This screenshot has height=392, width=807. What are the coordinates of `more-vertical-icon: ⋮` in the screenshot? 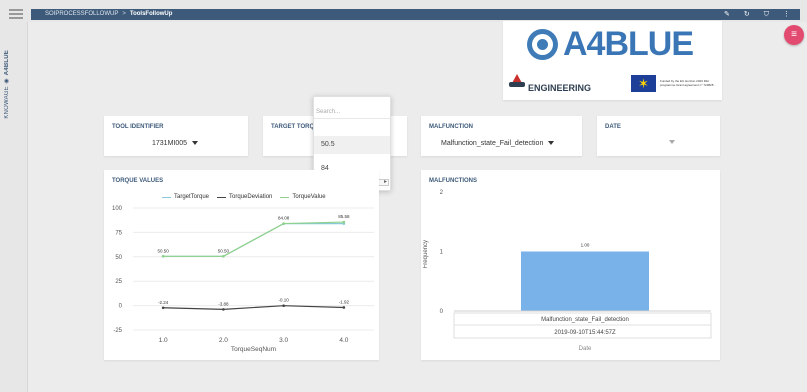 It's located at (786, 14).